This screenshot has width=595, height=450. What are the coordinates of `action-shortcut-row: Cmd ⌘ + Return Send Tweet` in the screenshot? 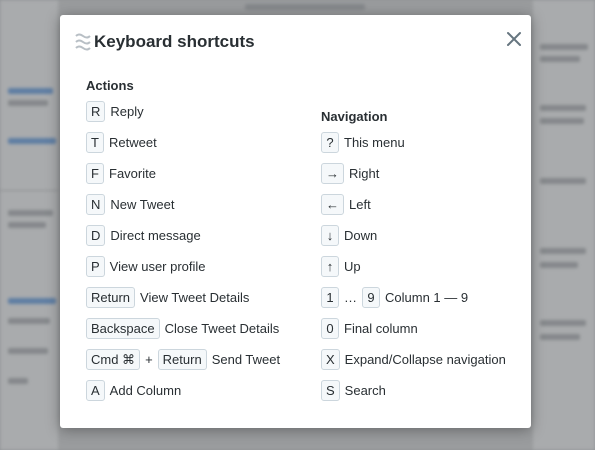 It's located at (183, 359).